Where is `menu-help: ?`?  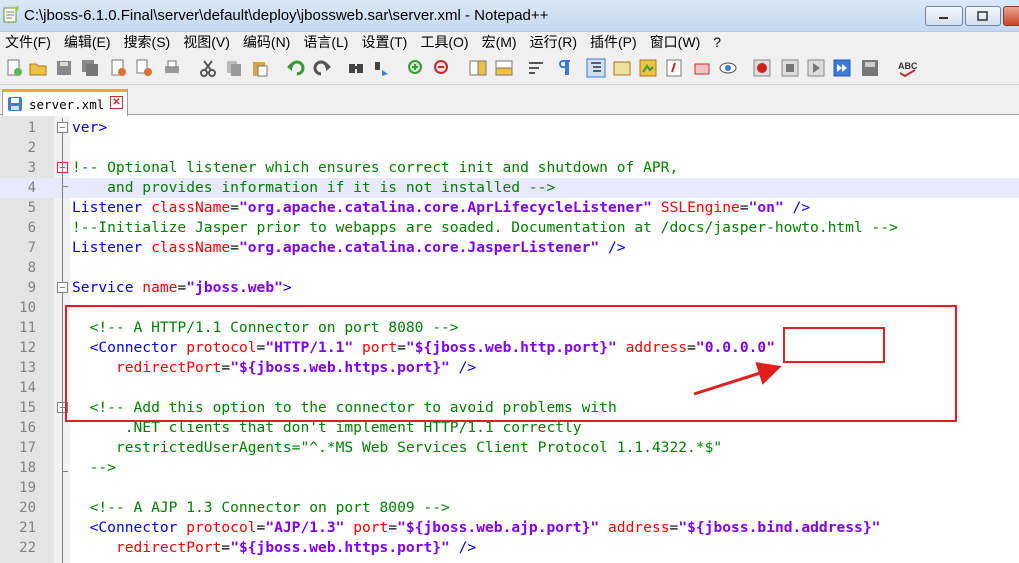
menu-help: ? is located at coordinates (718, 42).